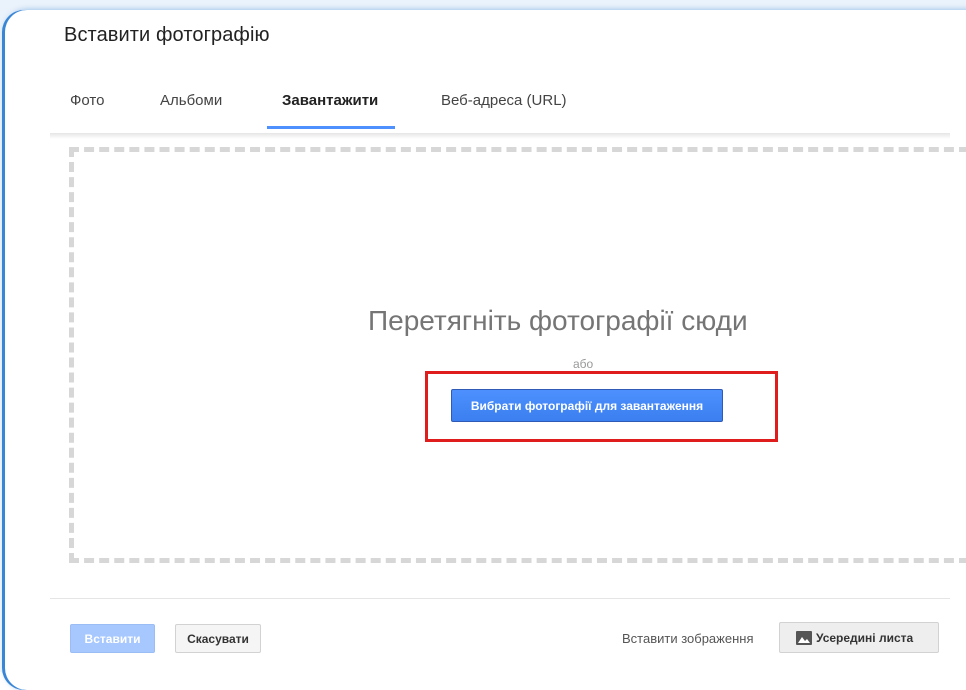 The image size is (966, 690). What do you see at coordinates (587, 405) in the screenshot?
I see `choose-photos-button: Вибрати фотографії для завантаження` at bounding box center [587, 405].